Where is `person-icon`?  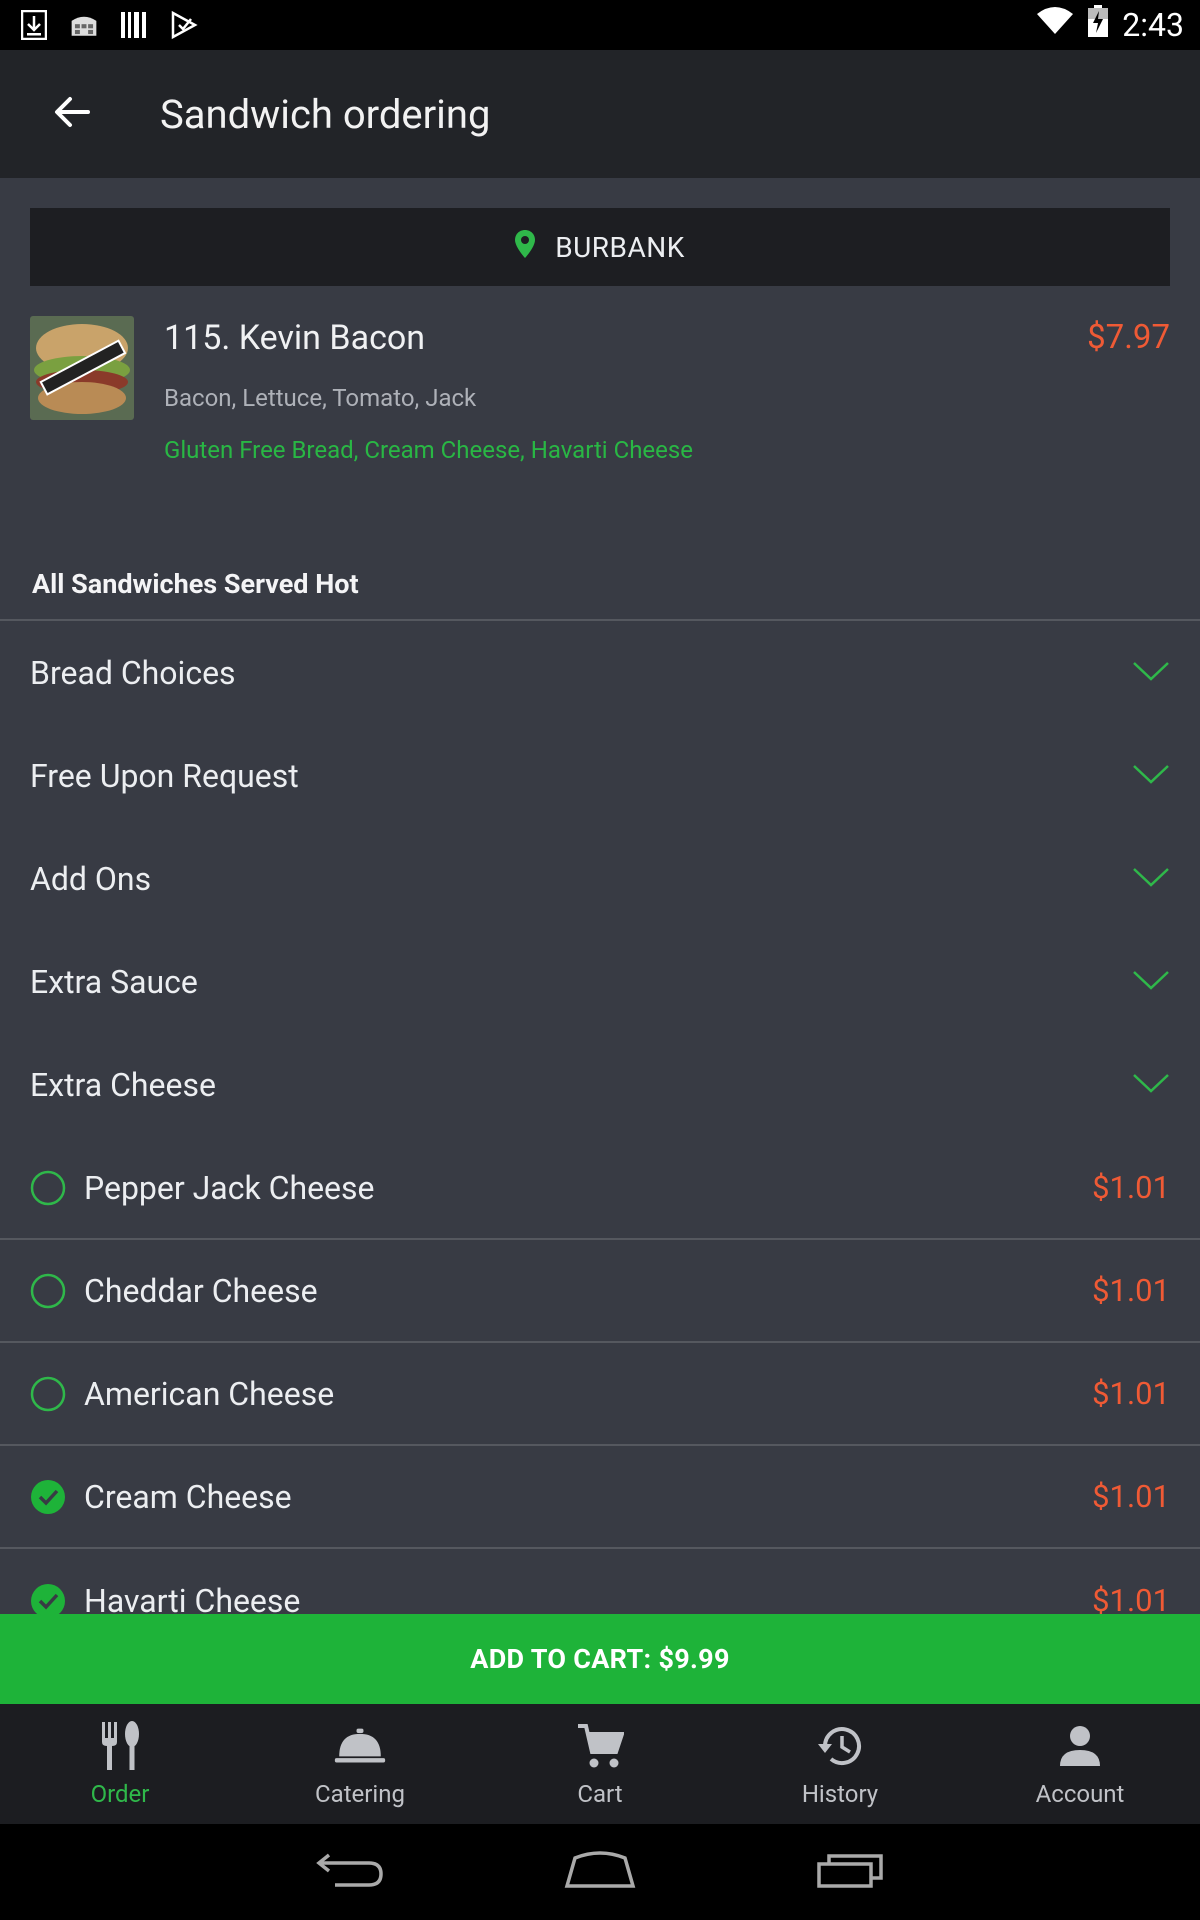 person-icon is located at coordinates (1080, 1746).